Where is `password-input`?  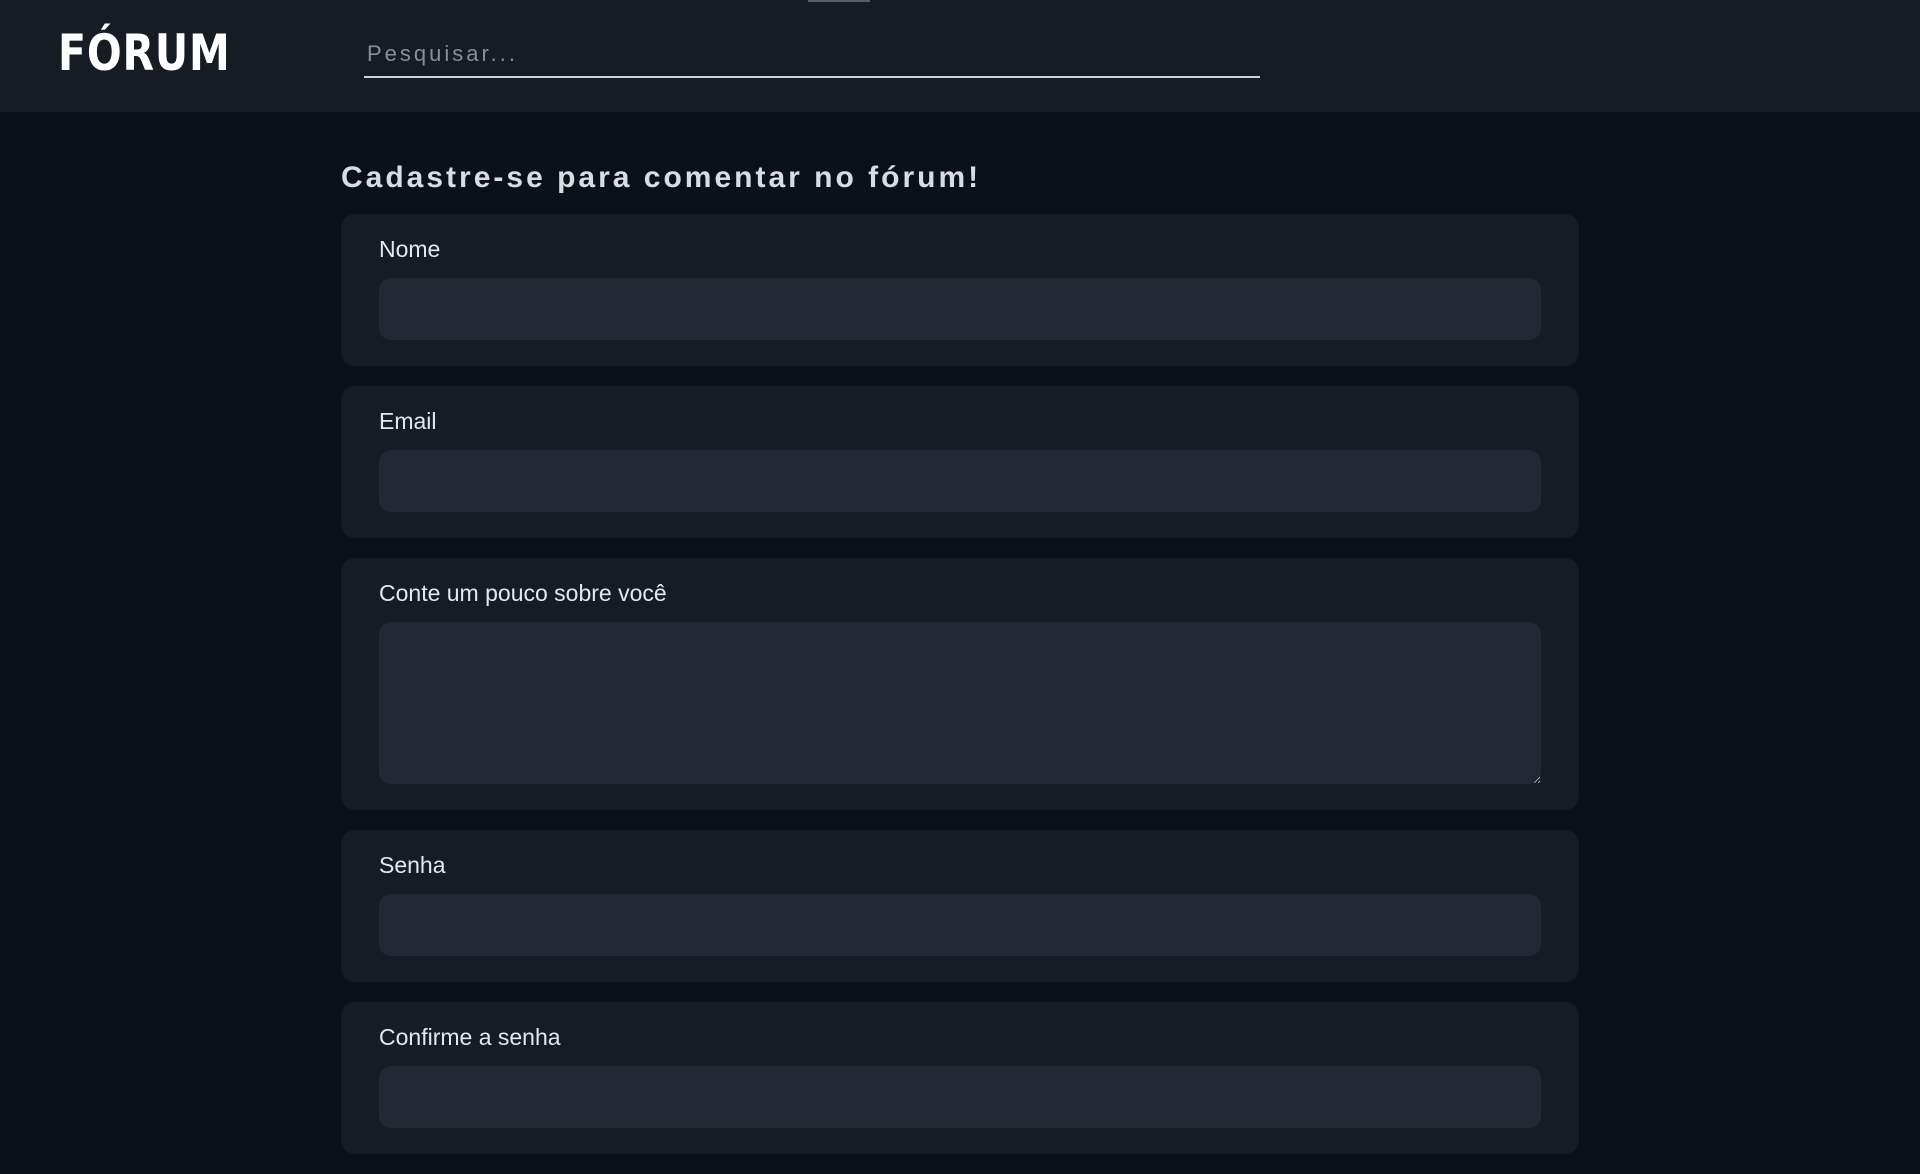 password-input is located at coordinates (960, 925).